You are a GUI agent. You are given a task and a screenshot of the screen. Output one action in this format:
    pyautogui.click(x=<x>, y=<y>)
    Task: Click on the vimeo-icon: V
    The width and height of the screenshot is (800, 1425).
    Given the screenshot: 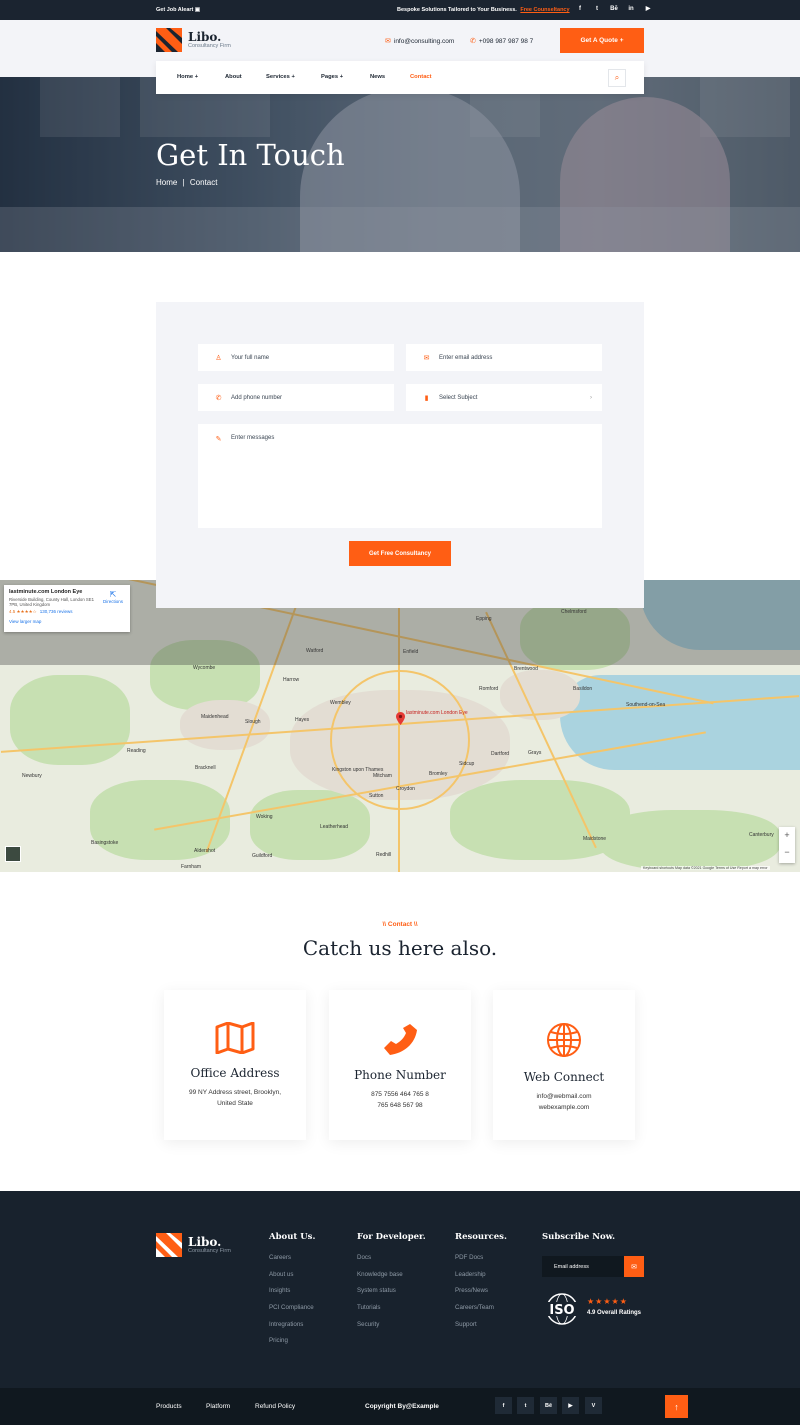 What is the action you would take?
    pyautogui.click(x=593, y=1405)
    